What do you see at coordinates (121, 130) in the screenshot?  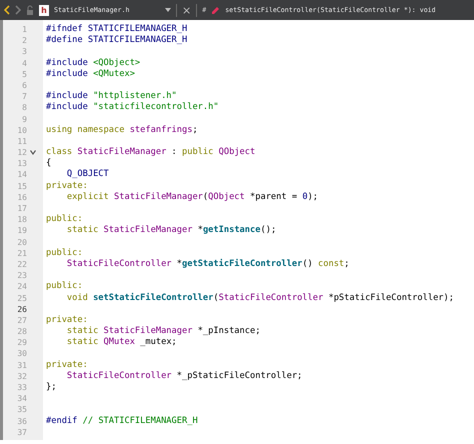 I see `code-line: using namespace stefanfrings;` at bounding box center [121, 130].